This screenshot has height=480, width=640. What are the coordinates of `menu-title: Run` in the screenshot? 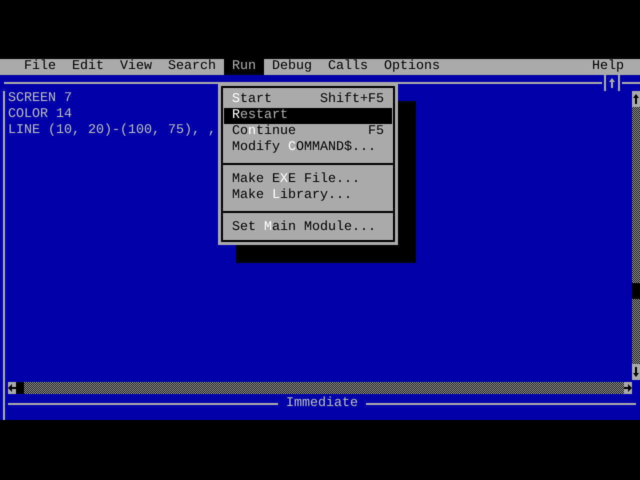 It's located at (244, 67).